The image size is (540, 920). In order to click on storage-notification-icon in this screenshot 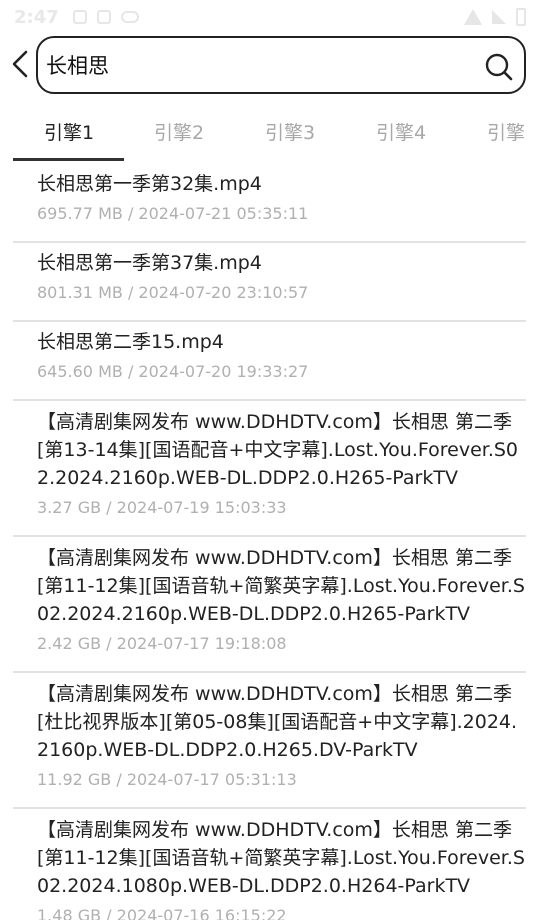, I will do `click(103, 17)`.